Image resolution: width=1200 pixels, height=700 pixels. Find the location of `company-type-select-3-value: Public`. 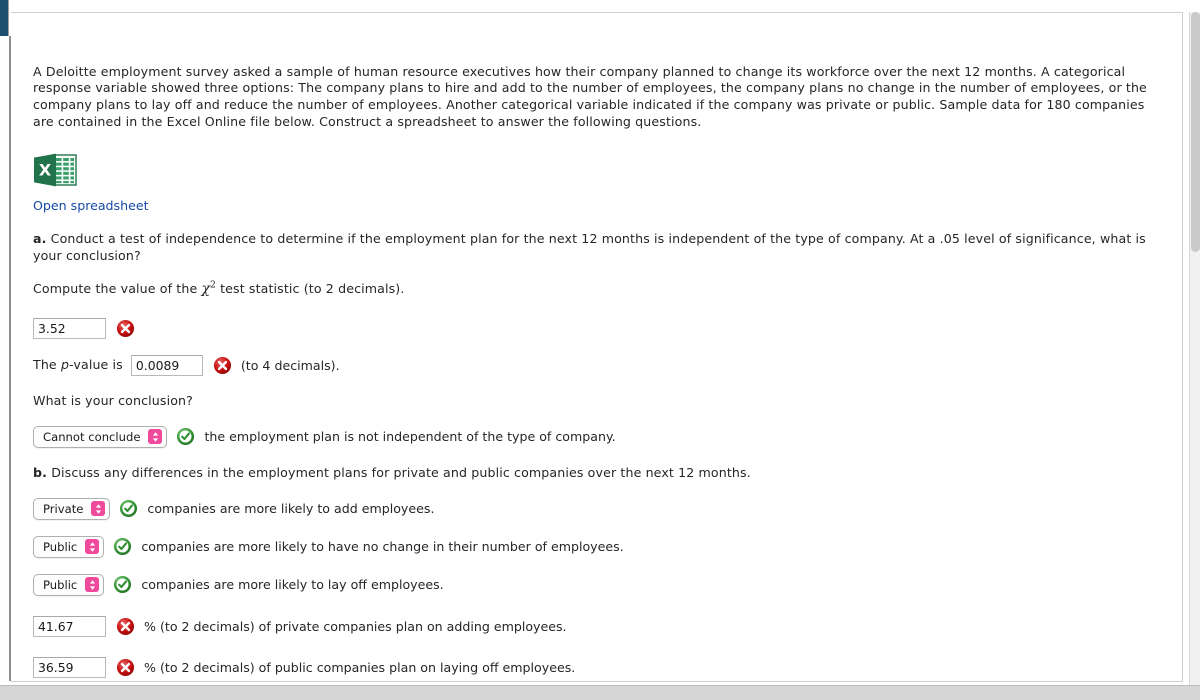

company-type-select-3-value: Public is located at coordinates (60, 584).